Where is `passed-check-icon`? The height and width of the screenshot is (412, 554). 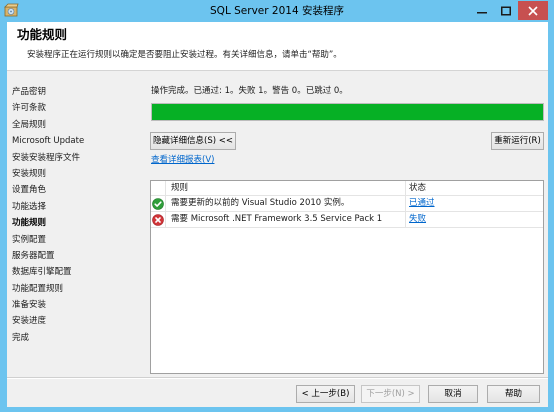 passed-check-icon is located at coordinates (158, 203).